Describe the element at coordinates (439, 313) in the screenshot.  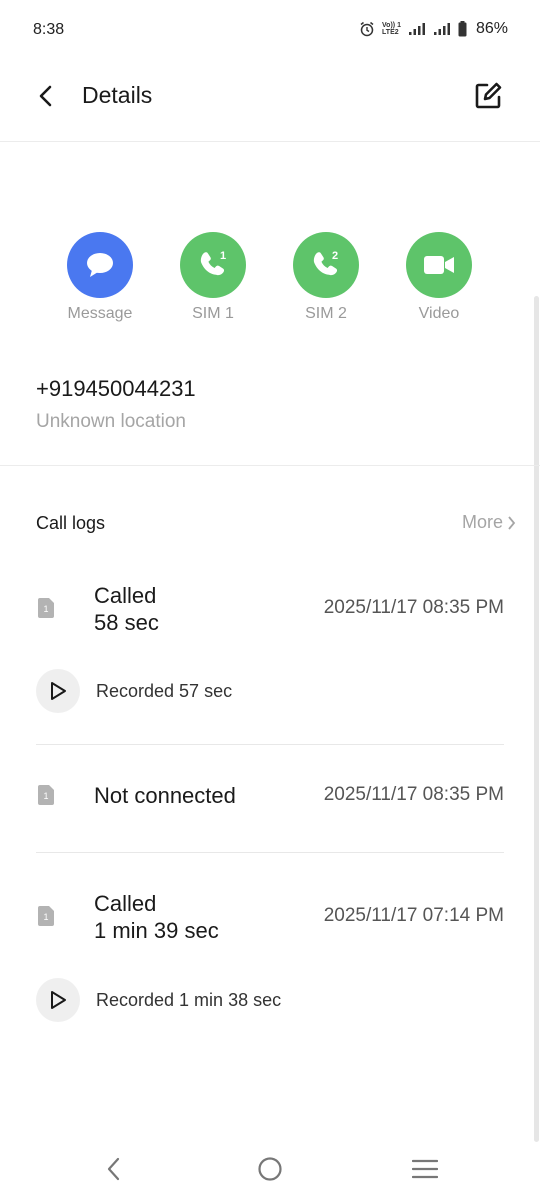
I see `video-label: Video` at that location.